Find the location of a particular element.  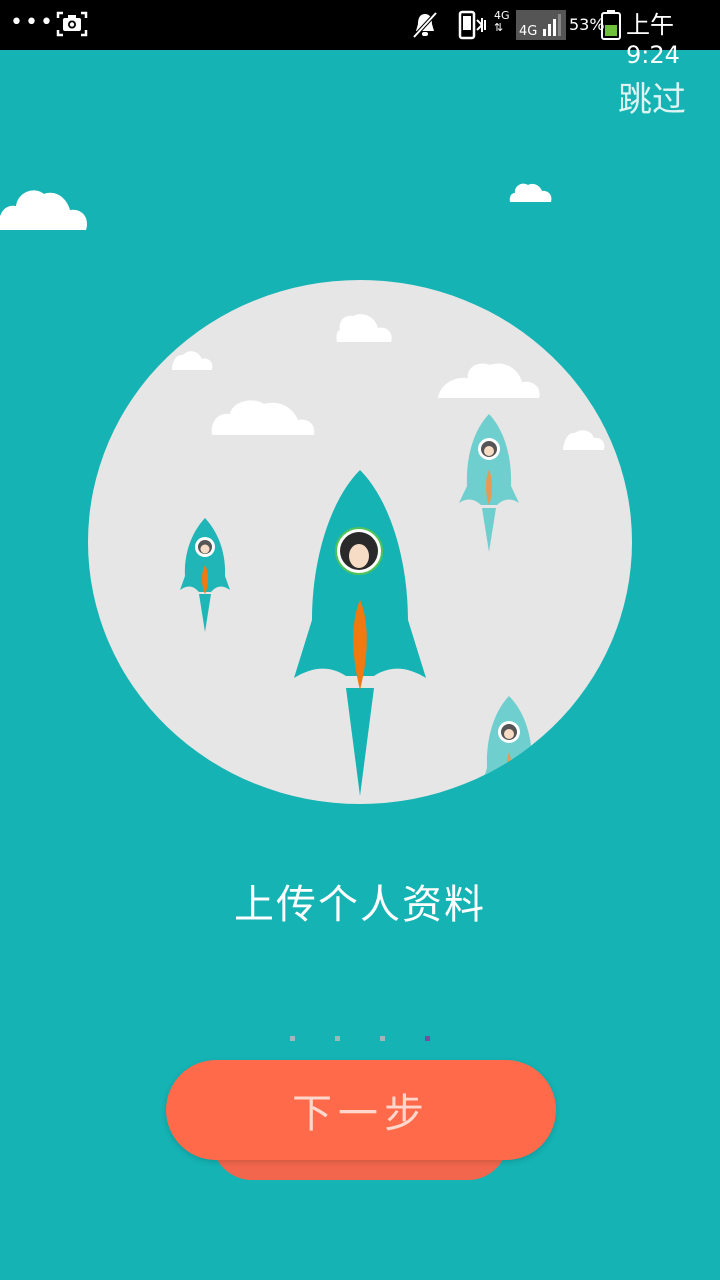

page-title: 上传个人资料 is located at coordinates (360, 905).